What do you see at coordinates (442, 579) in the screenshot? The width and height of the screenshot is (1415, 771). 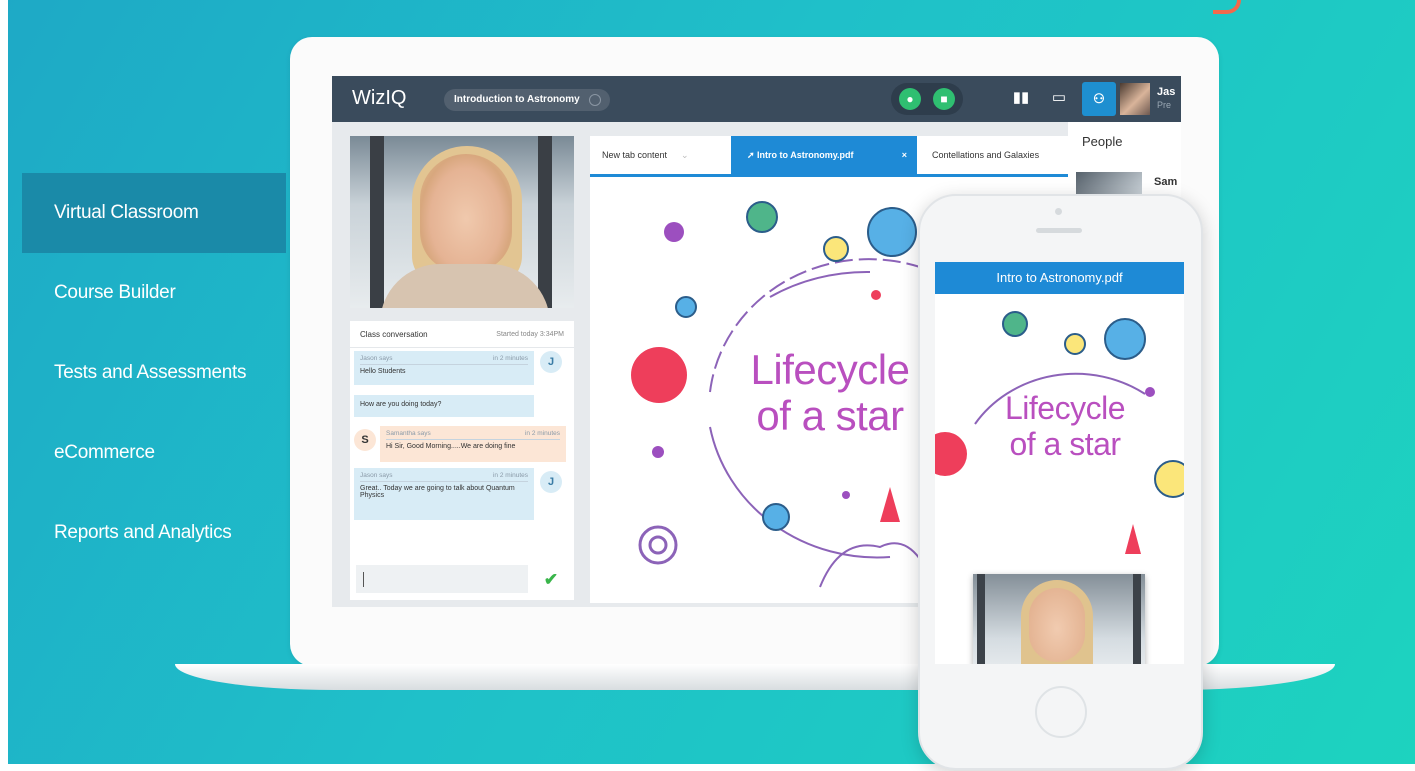 I see `chat-input` at bounding box center [442, 579].